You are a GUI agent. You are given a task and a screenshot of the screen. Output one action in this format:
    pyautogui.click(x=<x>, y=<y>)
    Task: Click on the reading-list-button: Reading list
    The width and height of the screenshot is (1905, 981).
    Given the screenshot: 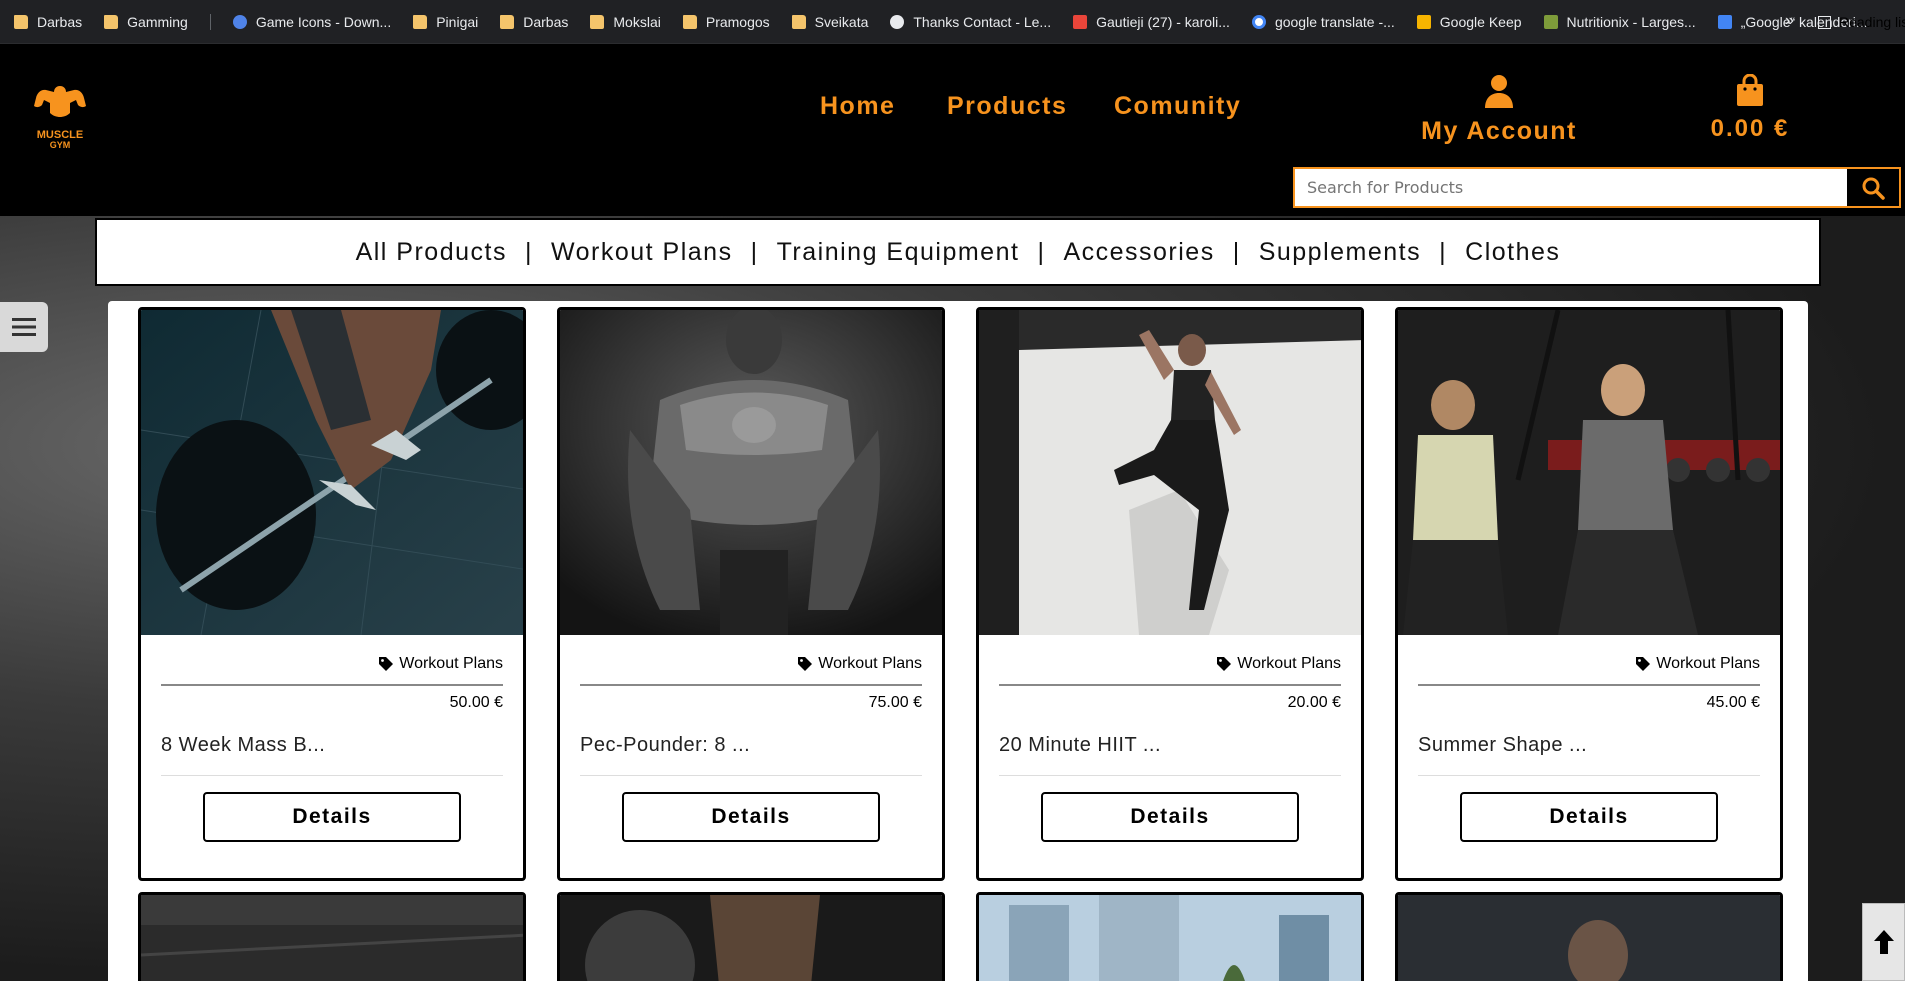 What is the action you would take?
    pyautogui.click(x=1861, y=22)
    